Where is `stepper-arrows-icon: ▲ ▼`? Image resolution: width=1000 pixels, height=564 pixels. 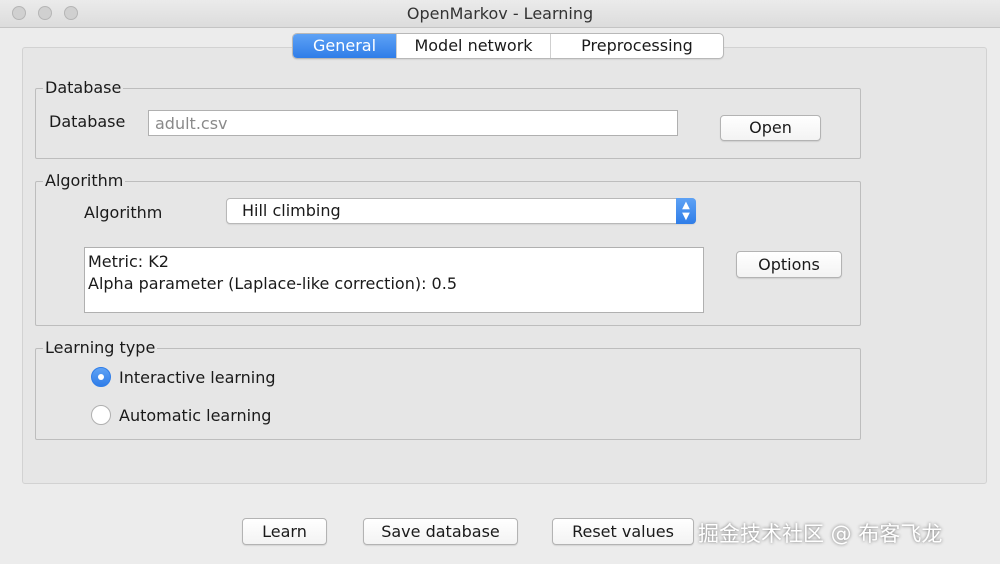 stepper-arrows-icon: ▲ ▼ is located at coordinates (686, 211).